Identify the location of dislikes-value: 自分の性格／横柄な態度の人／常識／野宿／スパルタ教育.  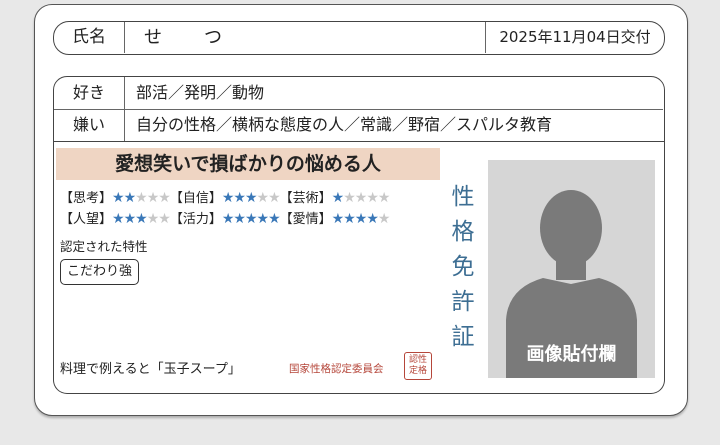
(344, 124).